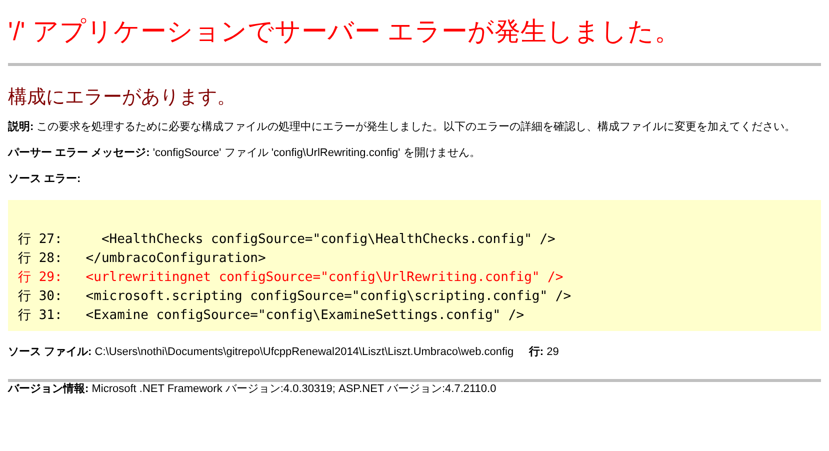  Describe the element at coordinates (245, 153) in the screenshot. I see `parser-error-message: パーサー エラー メッセージ: 'configSource' ファイル 'config\UrlRewriting.config' を開けません。` at that location.